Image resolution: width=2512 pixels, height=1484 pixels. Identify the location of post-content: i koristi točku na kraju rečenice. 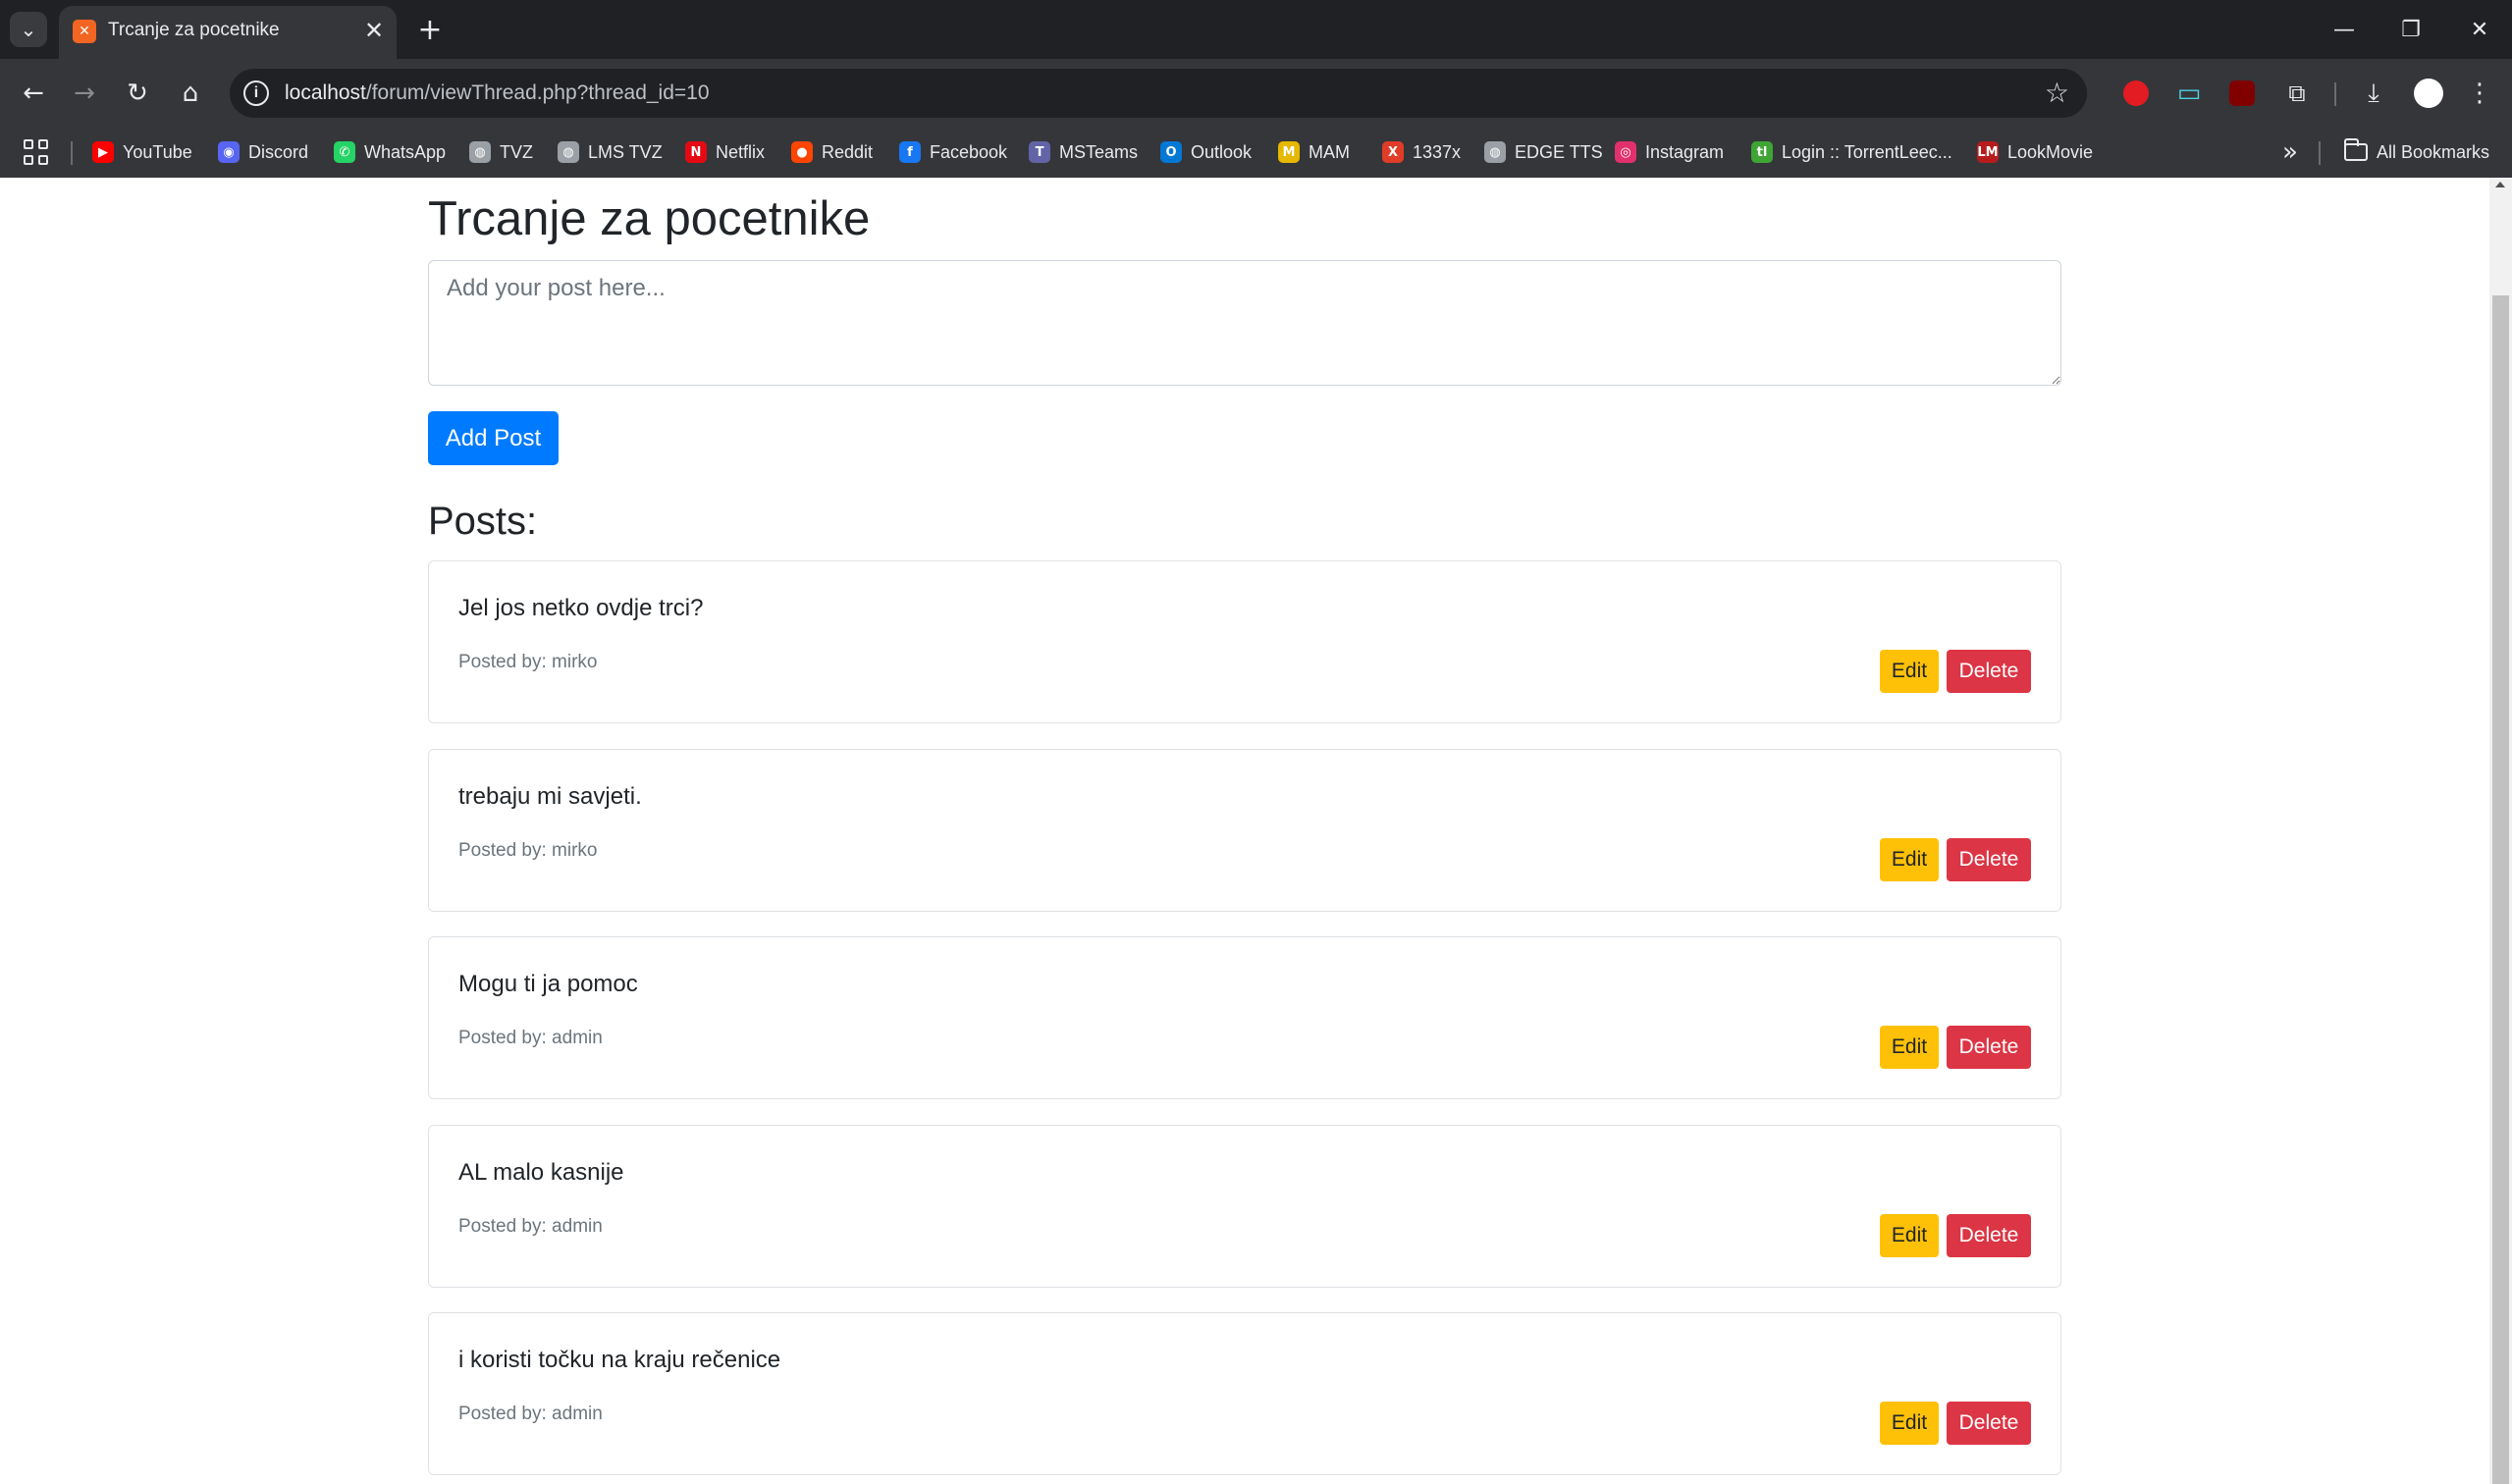
(619, 1360).